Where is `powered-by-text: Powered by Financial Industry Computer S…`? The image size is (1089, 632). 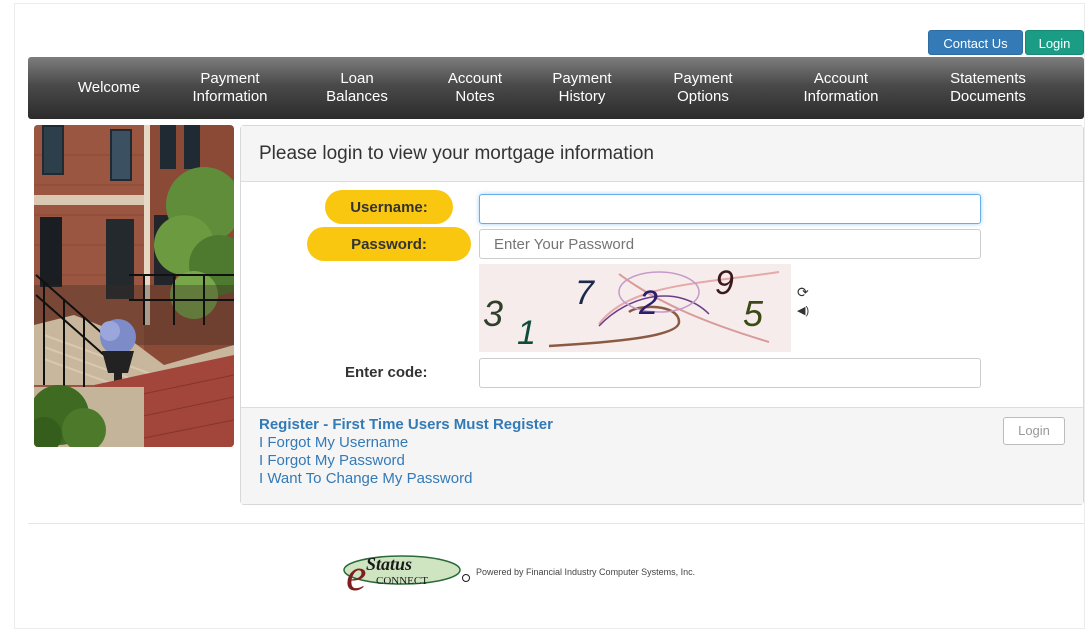 powered-by-text: Powered by Financial Industry Computer S… is located at coordinates (586, 572).